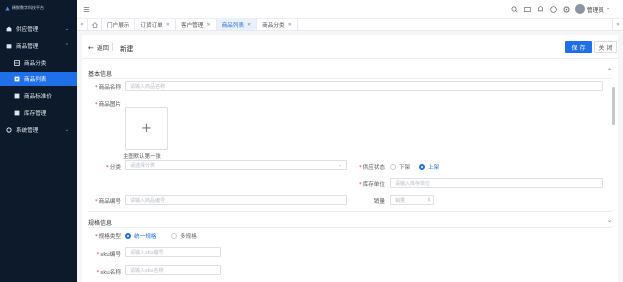  What do you see at coordinates (113, 168) in the screenshot?
I see `category-label: *分类` at bounding box center [113, 168].